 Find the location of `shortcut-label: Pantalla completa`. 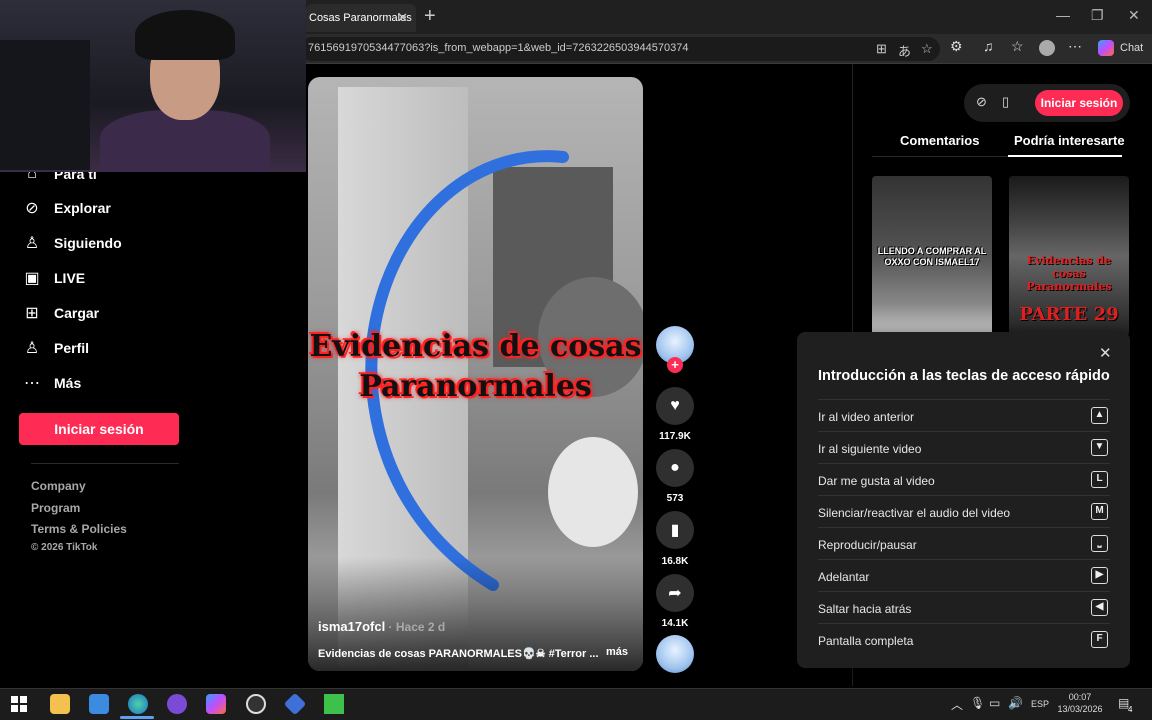

shortcut-label: Pantalla completa is located at coordinates (866, 641).